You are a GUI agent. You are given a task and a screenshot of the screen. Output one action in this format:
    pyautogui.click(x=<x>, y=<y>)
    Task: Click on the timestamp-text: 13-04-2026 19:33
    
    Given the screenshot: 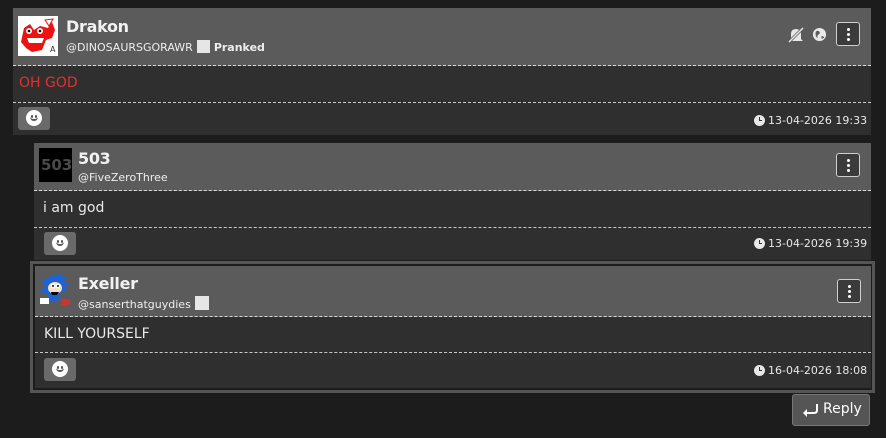 What is the action you would take?
    pyautogui.click(x=818, y=120)
    